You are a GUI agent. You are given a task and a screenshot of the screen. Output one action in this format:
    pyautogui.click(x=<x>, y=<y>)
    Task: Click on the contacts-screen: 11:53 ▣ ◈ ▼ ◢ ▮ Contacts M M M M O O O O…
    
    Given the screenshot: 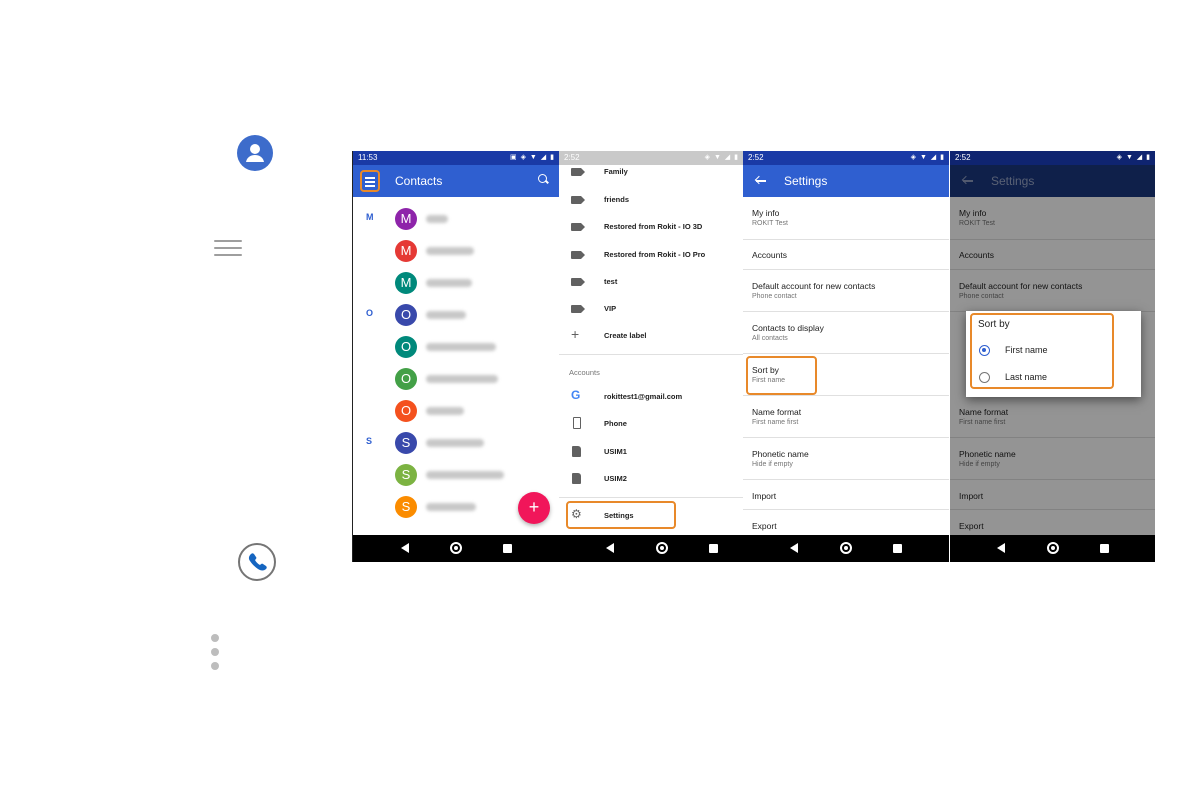 What is the action you would take?
    pyautogui.click(x=455, y=356)
    